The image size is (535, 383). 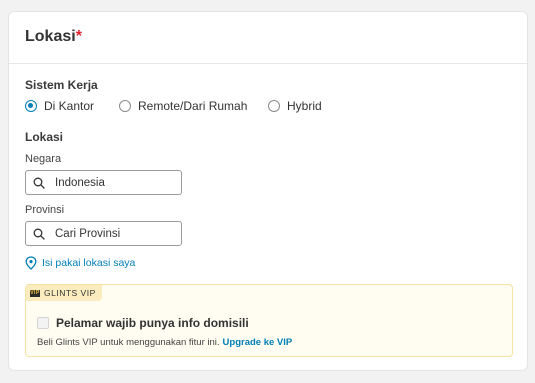 I want to click on domicile-checkbox-row: Pelamar wajib punya info domisili, so click(x=143, y=323).